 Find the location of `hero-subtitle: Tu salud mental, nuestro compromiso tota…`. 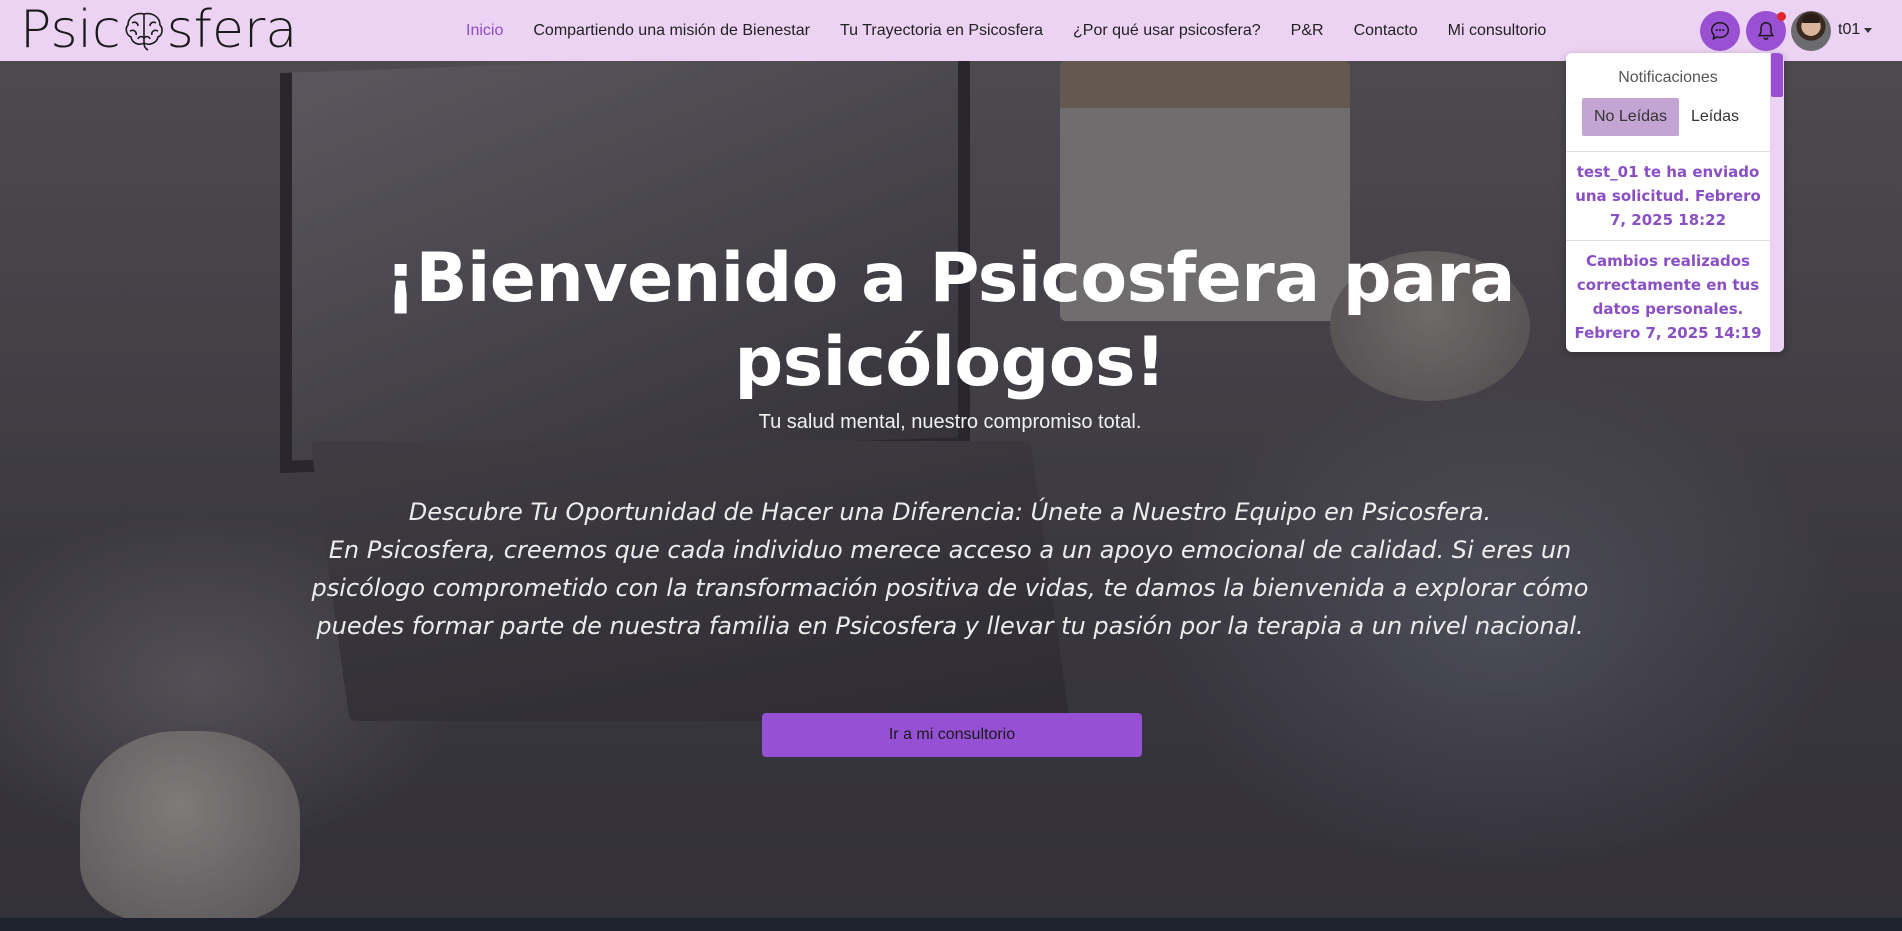

hero-subtitle: Tu salud mental, nuestro compromiso tota… is located at coordinates (950, 422).